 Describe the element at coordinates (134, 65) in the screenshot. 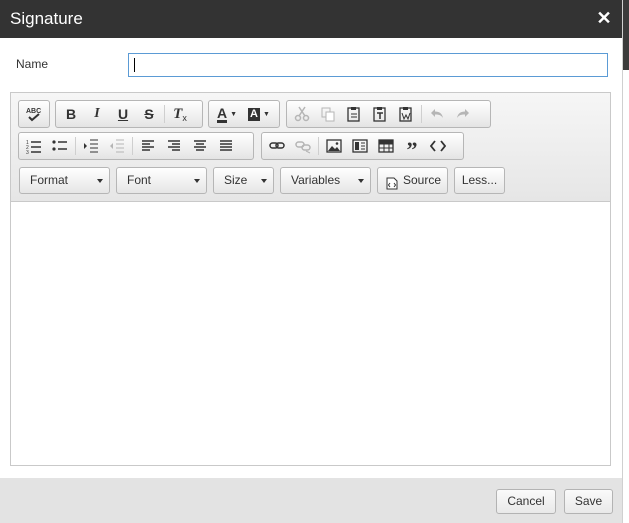

I see `text-caret` at that location.